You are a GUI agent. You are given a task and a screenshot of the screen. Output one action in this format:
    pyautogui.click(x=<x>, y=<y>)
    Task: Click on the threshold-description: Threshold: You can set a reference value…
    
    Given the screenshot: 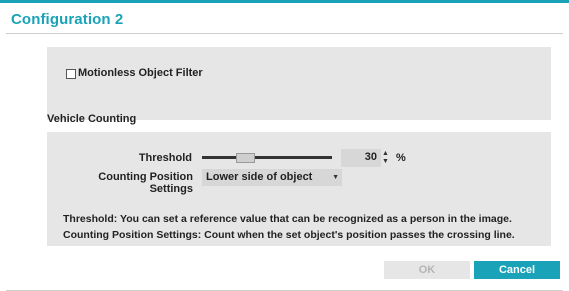 What is the action you would take?
    pyautogui.click(x=287, y=219)
    